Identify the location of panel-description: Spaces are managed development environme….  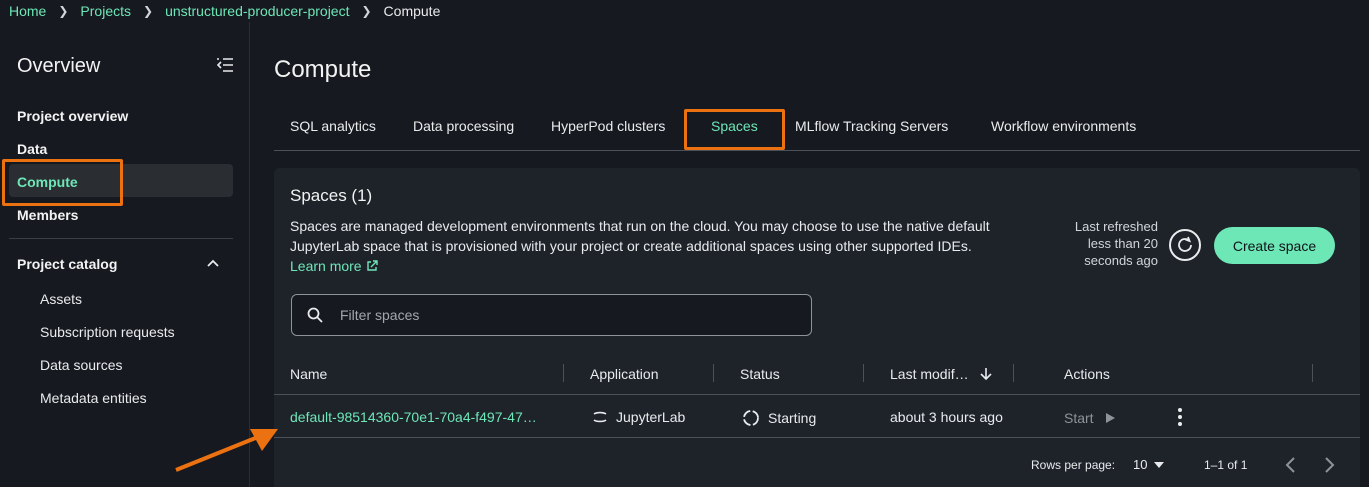
(640, 236).